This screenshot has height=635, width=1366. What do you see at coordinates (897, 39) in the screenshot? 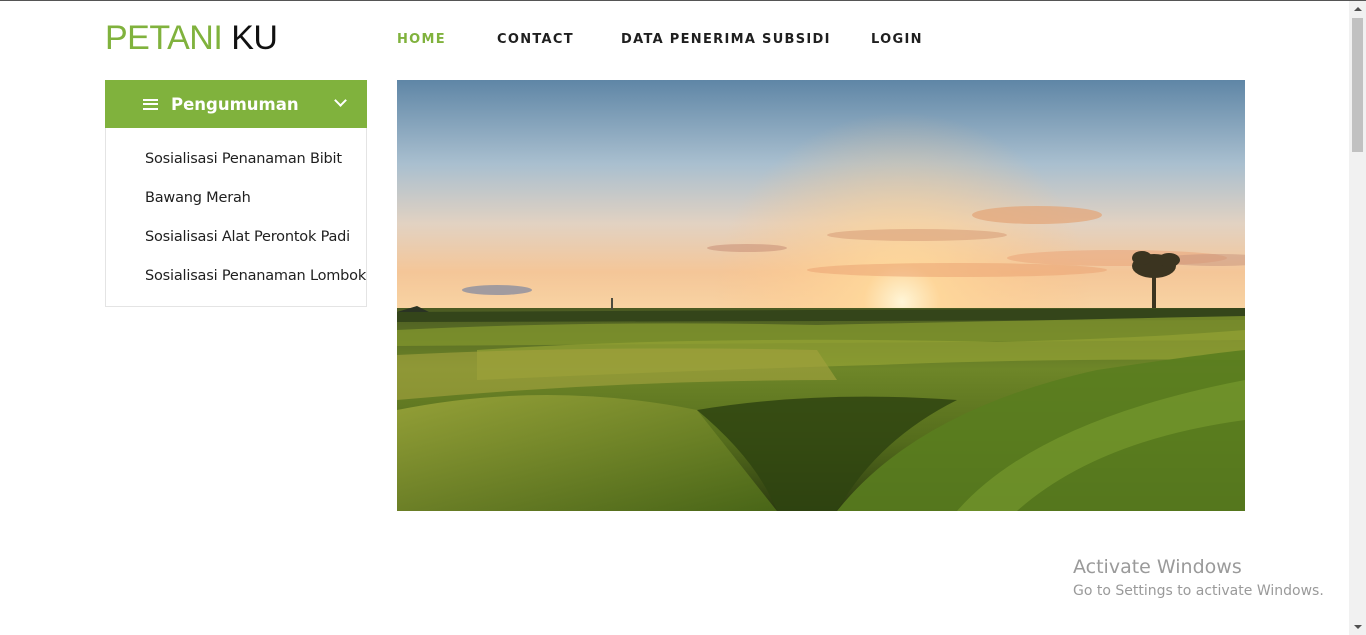
I see `nav-login: LOGIN` at bounding box center [897, 39].